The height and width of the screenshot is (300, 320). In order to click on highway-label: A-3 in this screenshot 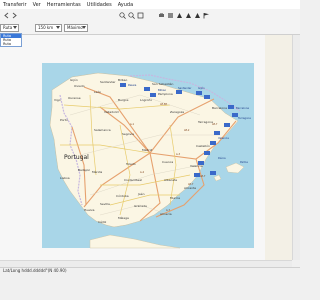, I will do `click(178, 154)`.